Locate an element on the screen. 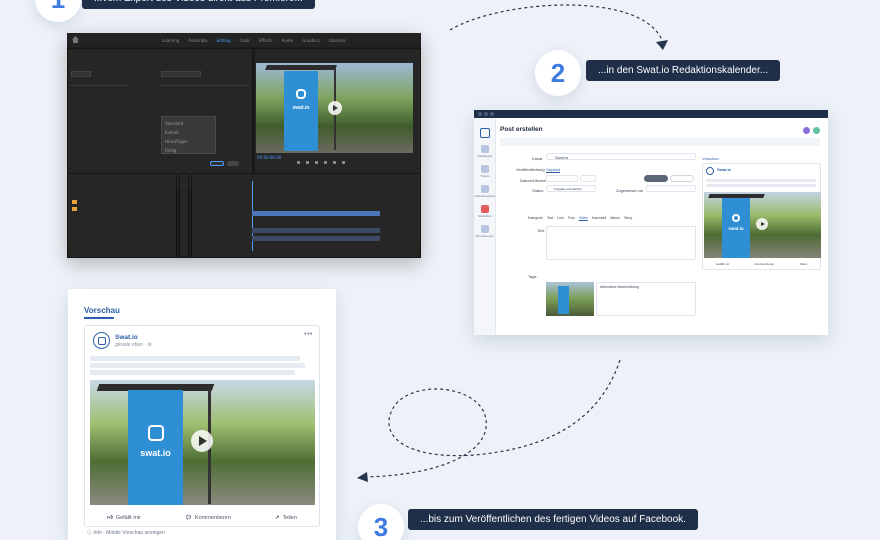 The height and width of the screenshot is (540, 880). play-icon is located at coordinates (335, 108).